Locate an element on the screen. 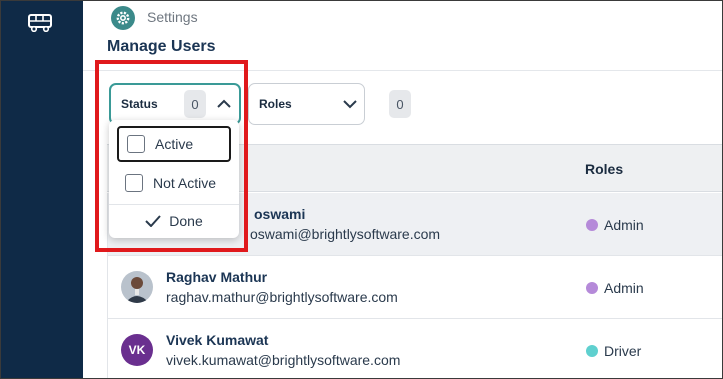 This screenshot has height=379, width=723. roles-filter-count: 0 is located at coordinates (400, 104).